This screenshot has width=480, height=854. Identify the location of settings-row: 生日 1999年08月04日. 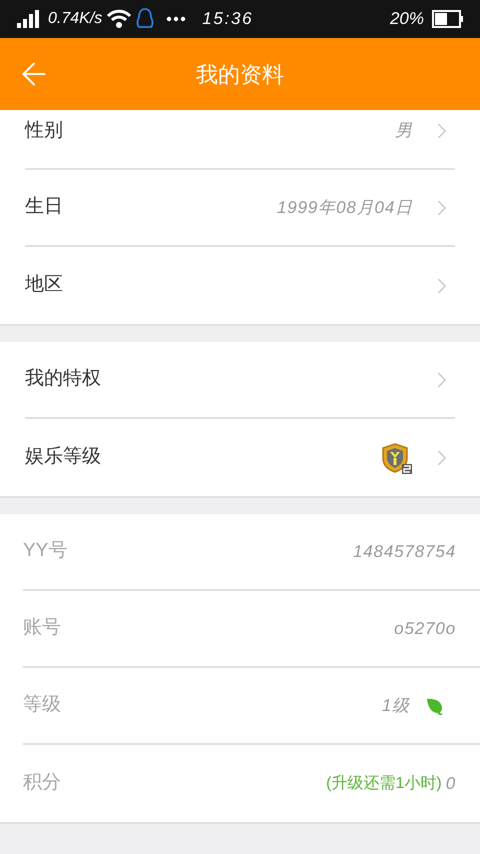
(240, 208).